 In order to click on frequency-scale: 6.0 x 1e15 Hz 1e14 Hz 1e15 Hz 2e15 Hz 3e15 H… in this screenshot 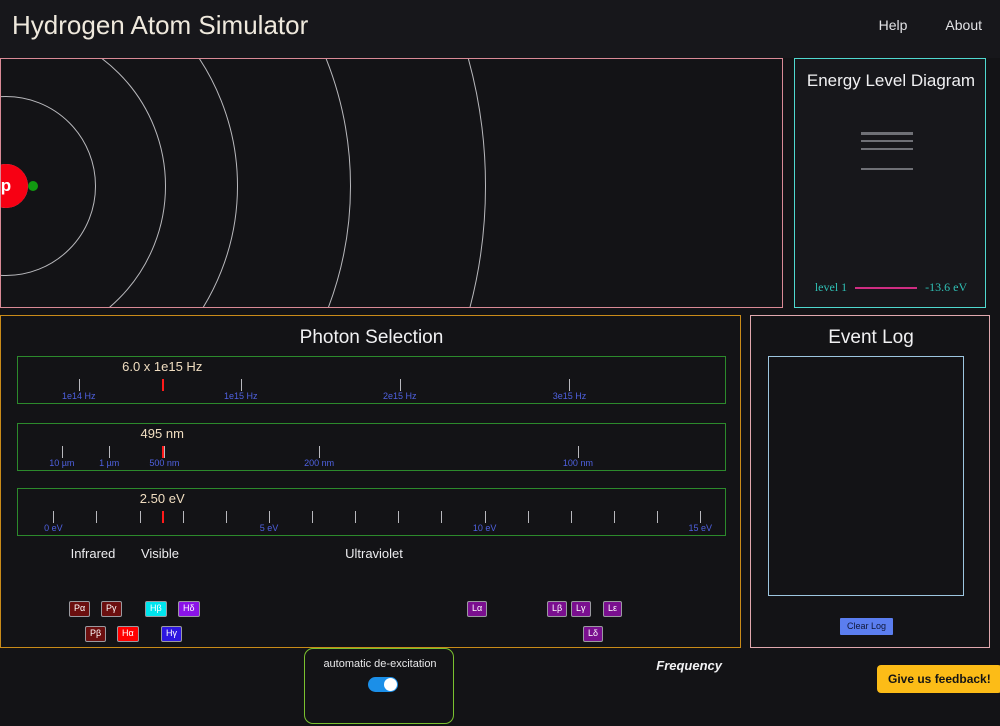, I will do `click(371, 380)`.